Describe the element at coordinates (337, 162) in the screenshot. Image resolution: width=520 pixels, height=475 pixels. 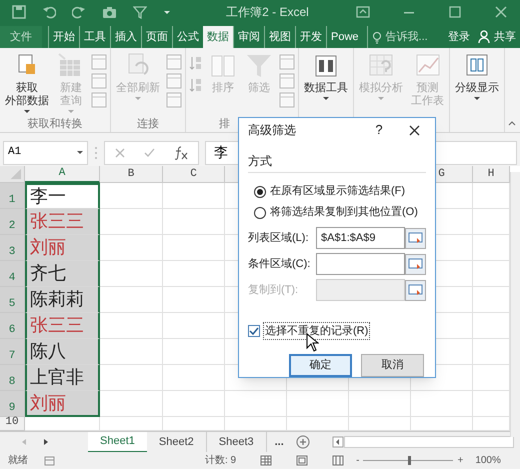
I see `section-heading: 方式` at that location.